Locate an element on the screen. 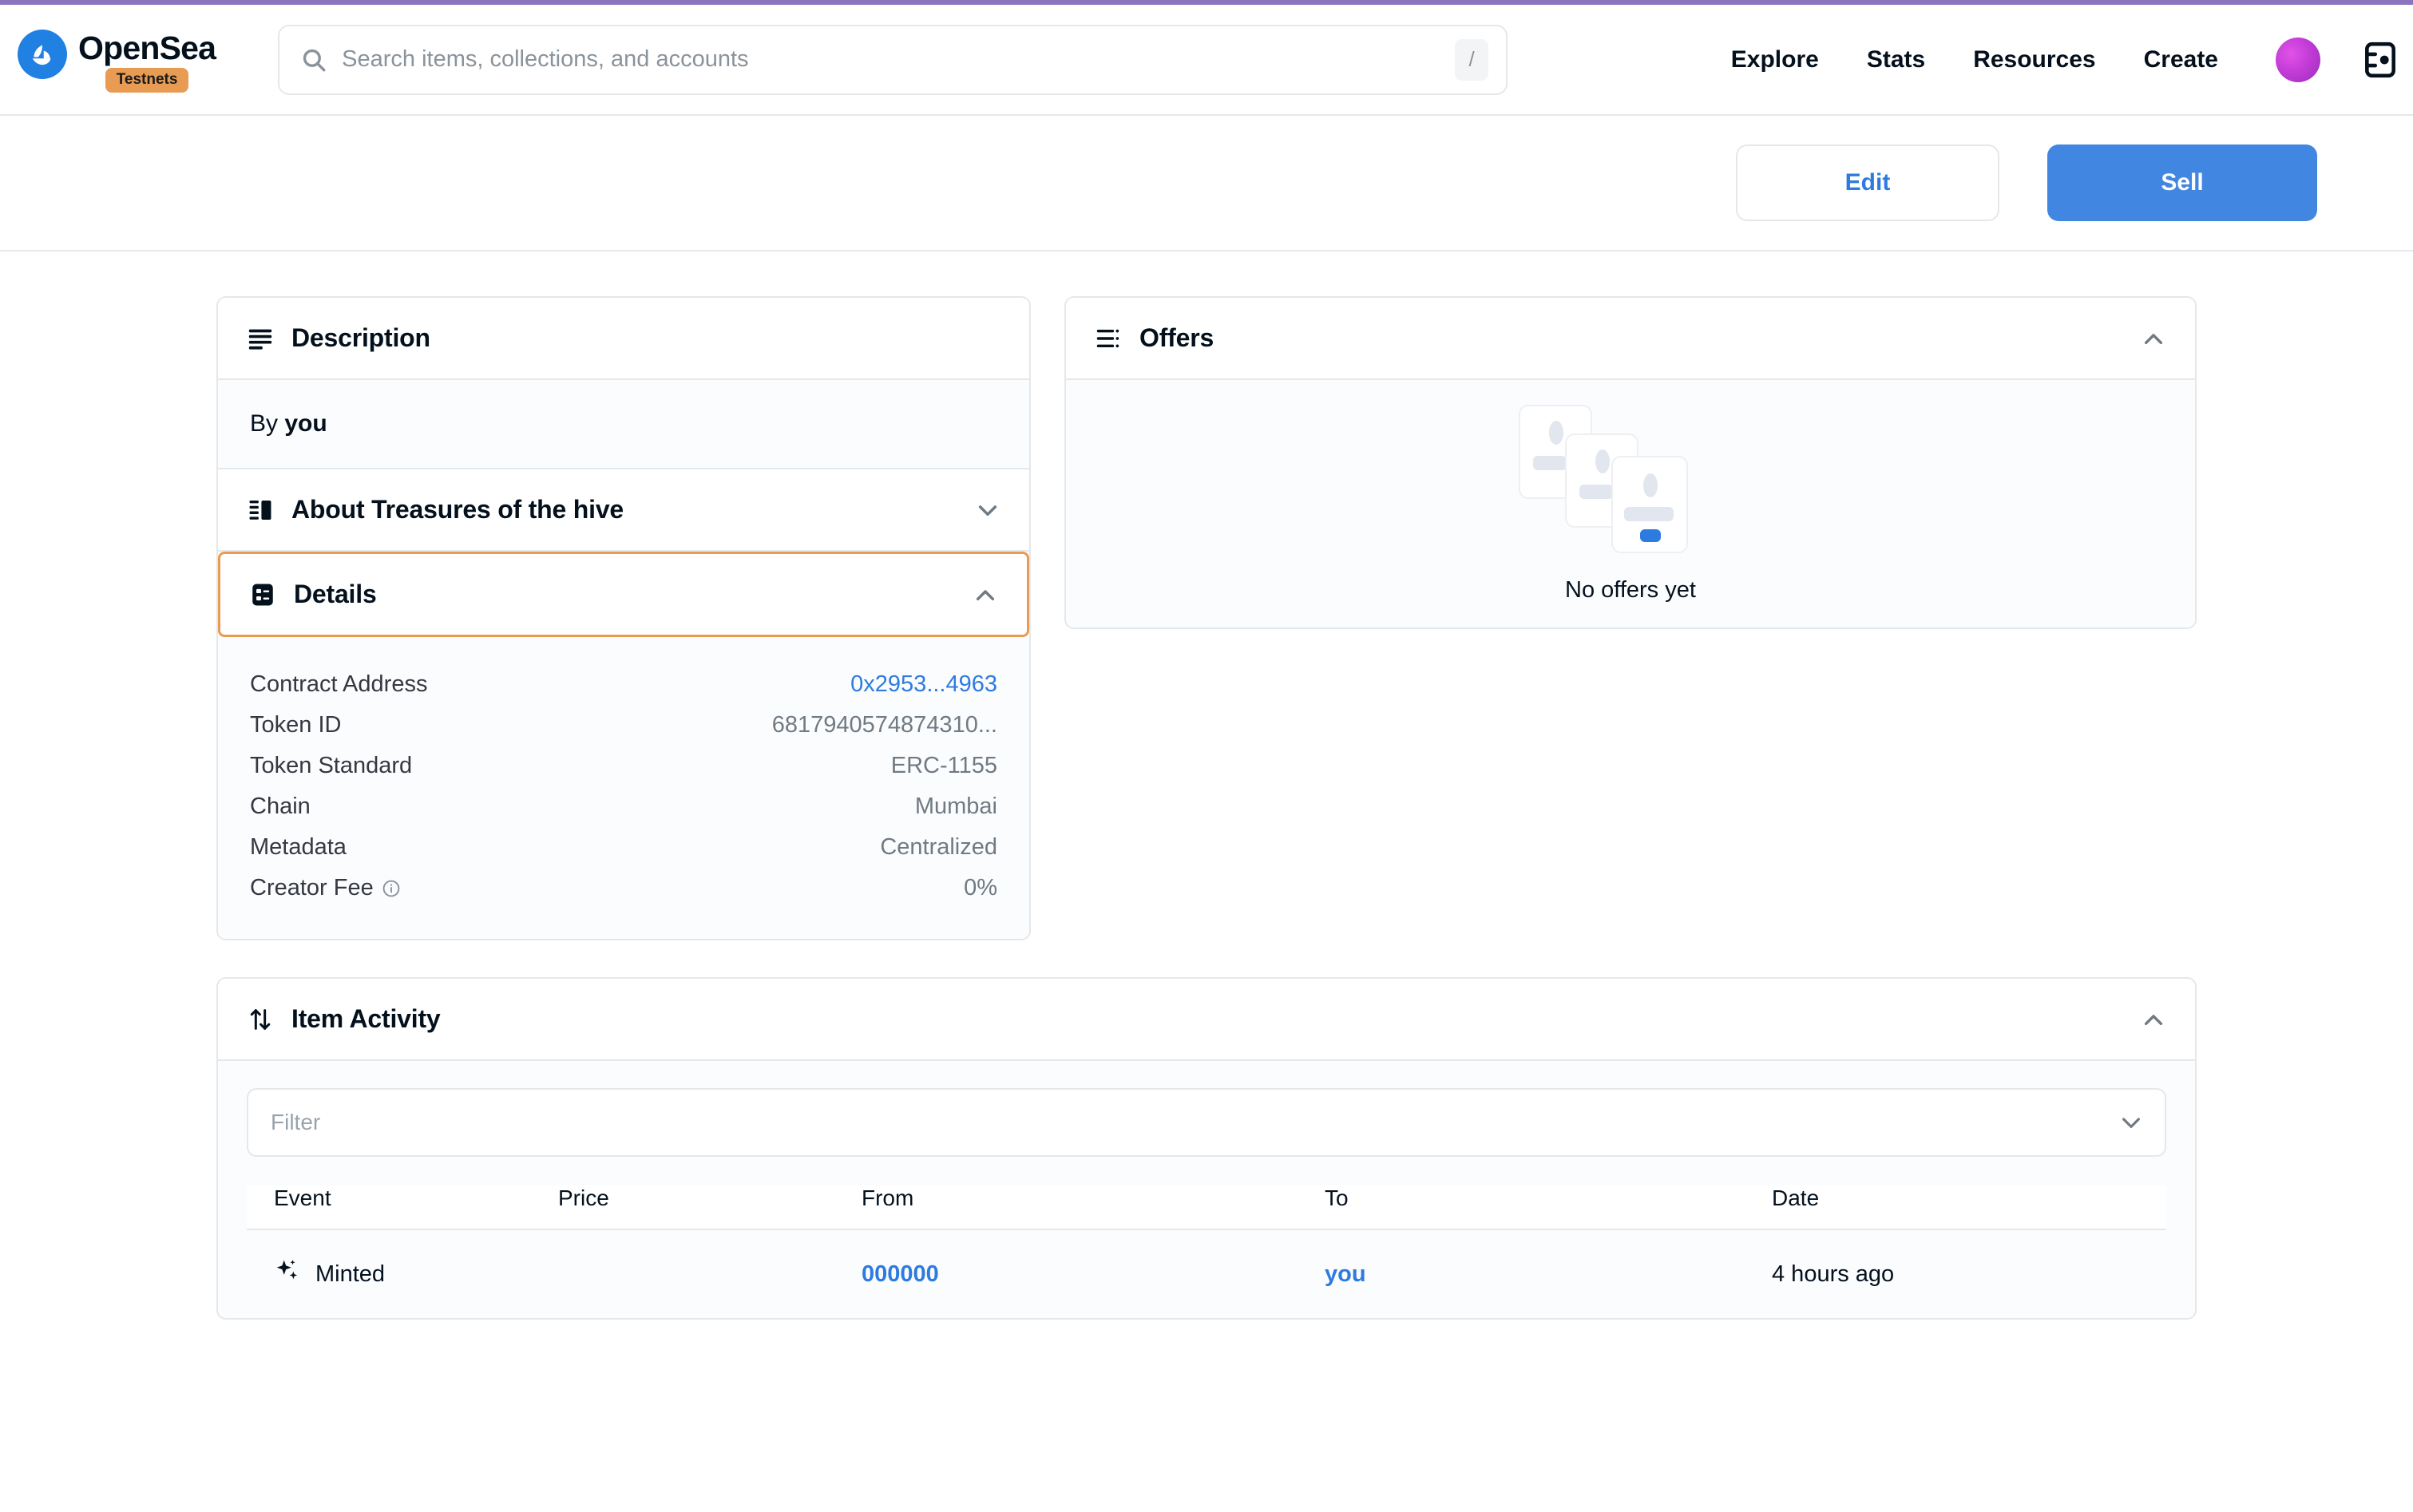 The height and width of the screenshot is (1512, 2413). column-header-to: To is located at coordinates (1549, 1207).